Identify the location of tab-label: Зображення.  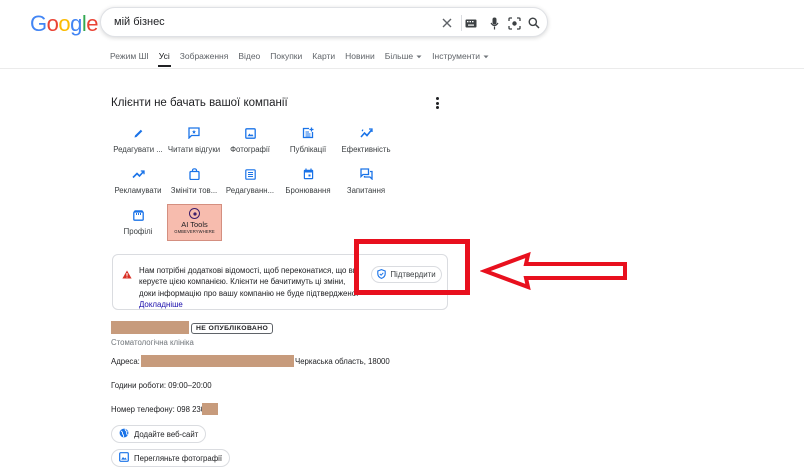
(204, 56).